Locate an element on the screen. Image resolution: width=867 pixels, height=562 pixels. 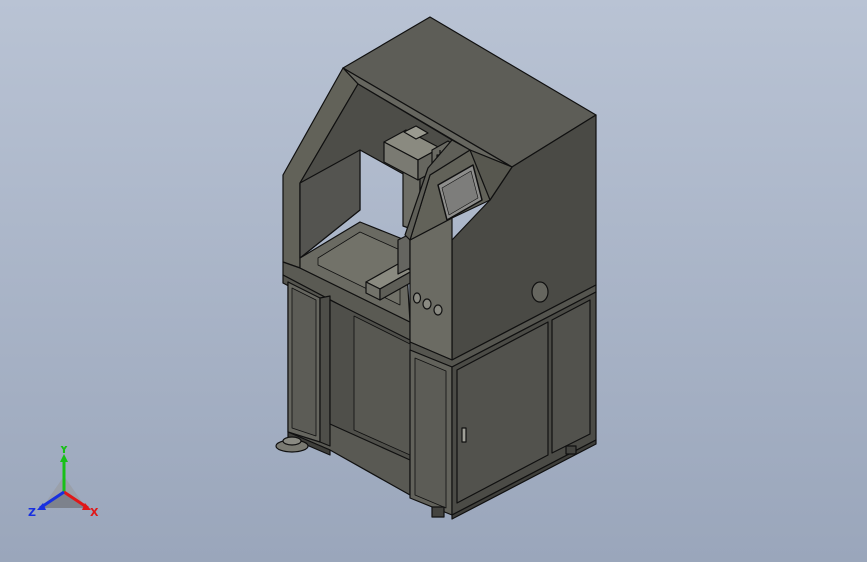
control-tower-front is located at coordinates (431, 289).